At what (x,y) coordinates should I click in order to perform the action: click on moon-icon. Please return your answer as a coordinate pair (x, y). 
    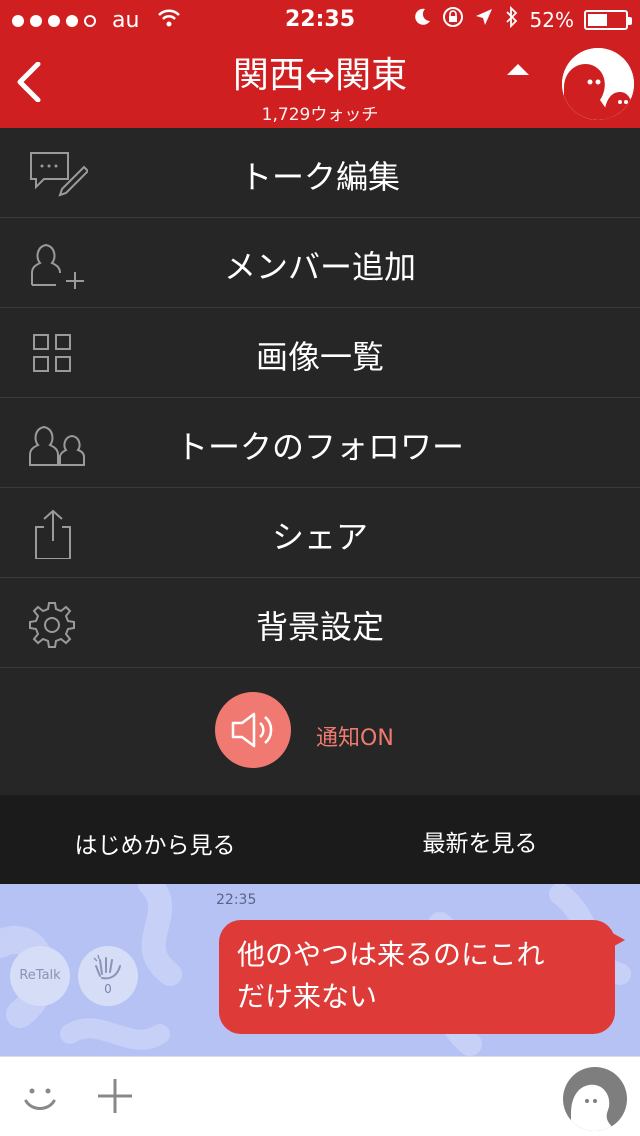
    Looking at the image, I should click on (422, 19).